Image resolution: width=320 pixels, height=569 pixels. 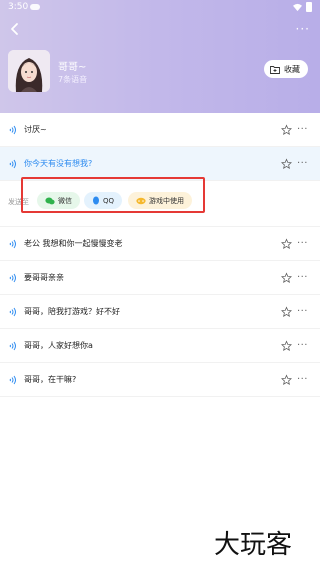 I want to click on voice-text: 哥哥，陪我打游戏？好不好, so click(x=72, y=311).